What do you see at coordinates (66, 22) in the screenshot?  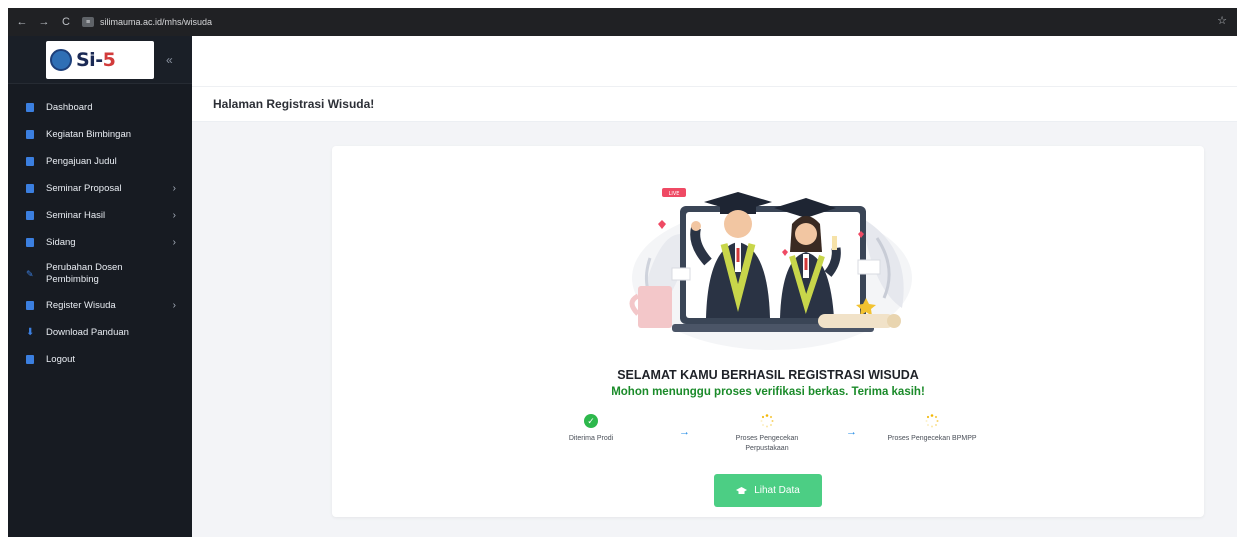 I see `reload-icon: C` at bounding box center [66, 22].